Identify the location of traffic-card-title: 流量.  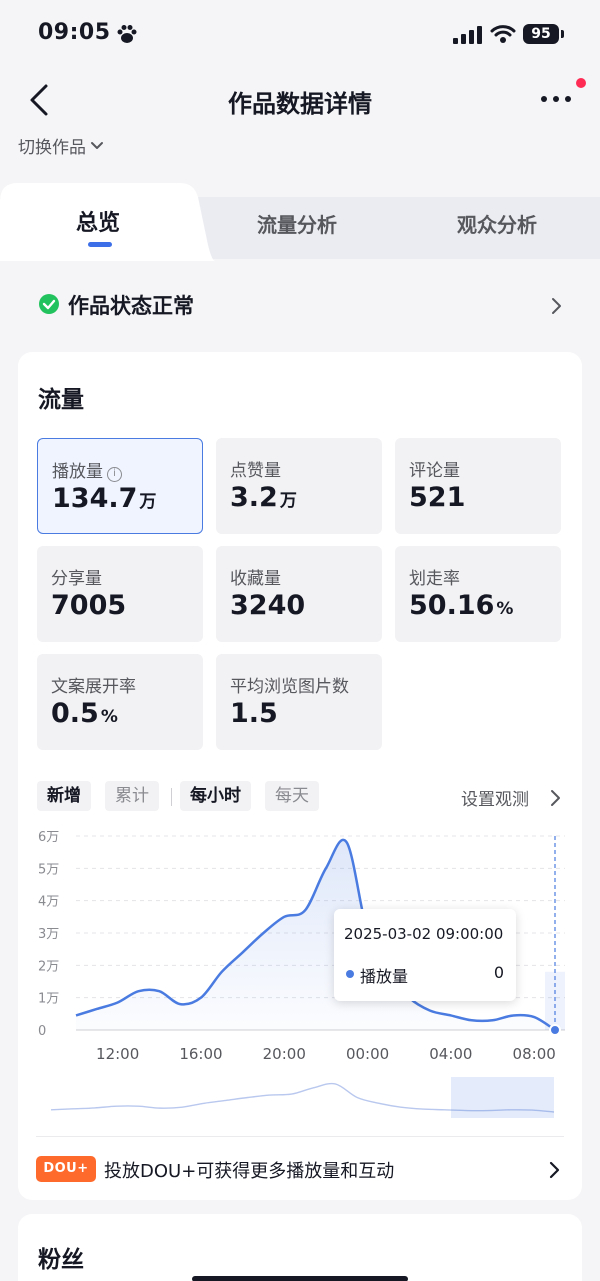
(61, 400).